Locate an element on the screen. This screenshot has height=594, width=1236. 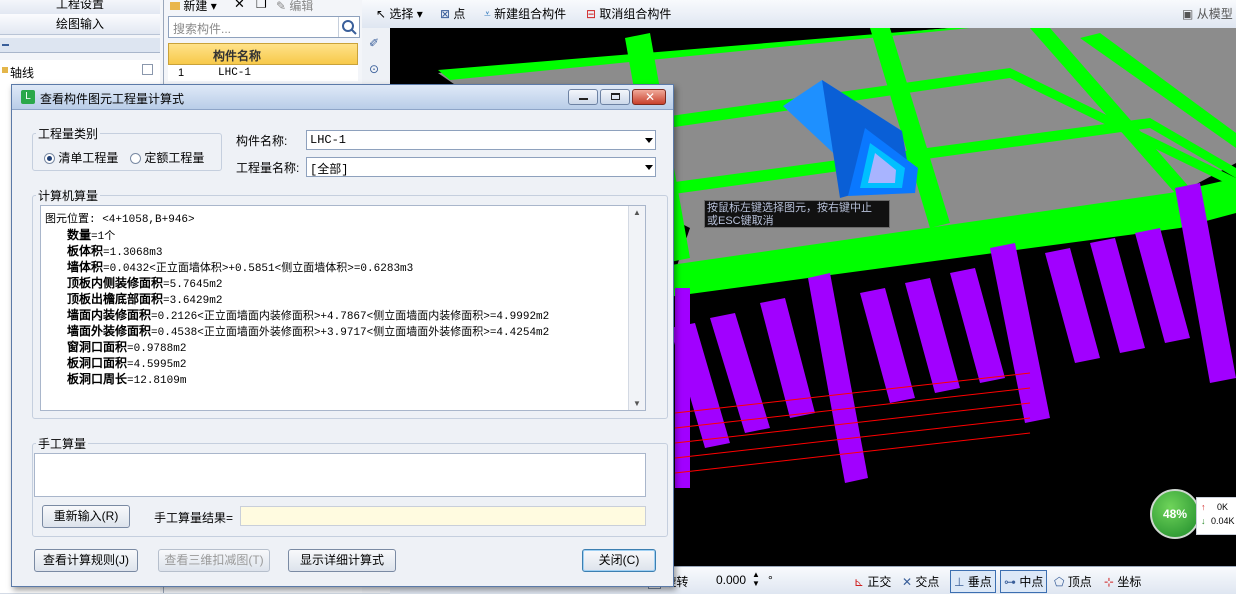
intersection-button: ✕ 交点 is located at coordinates (920, 581).